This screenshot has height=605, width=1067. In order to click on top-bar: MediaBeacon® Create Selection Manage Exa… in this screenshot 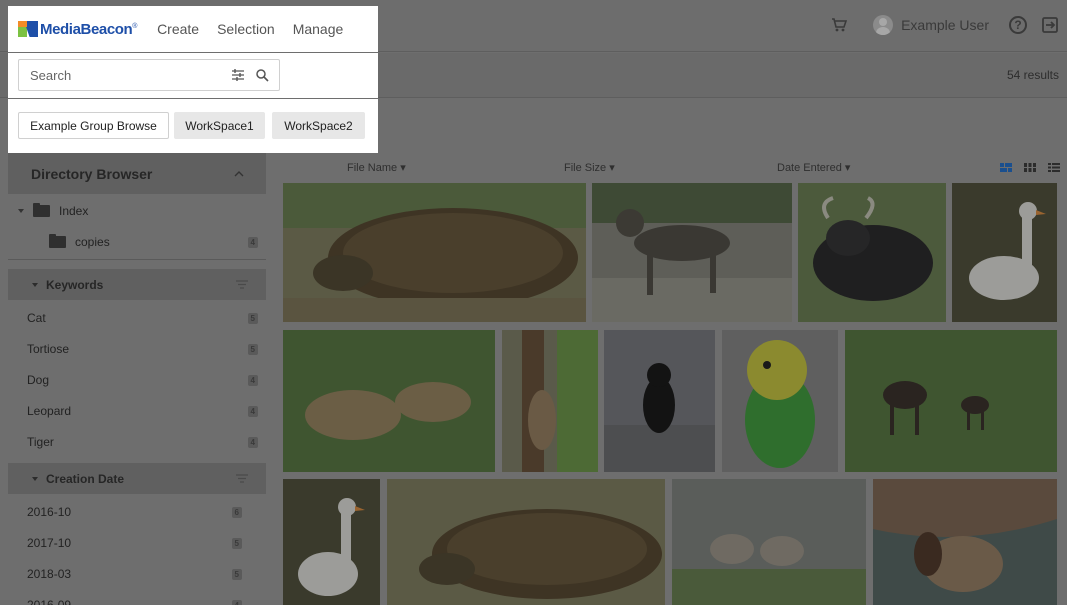, I will do `click(533, 26)`.